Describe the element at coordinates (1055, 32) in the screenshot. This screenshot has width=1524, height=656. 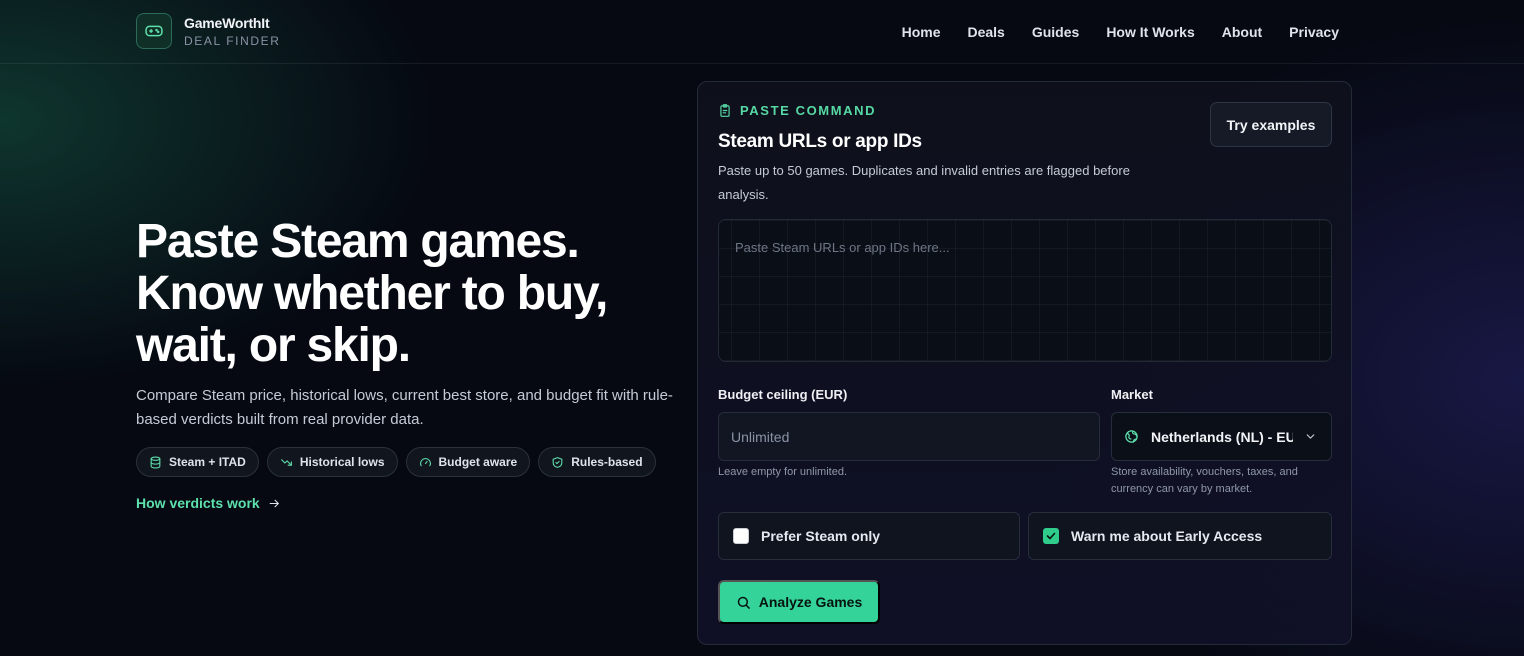
I see `nav-guides: Guides` at that location.